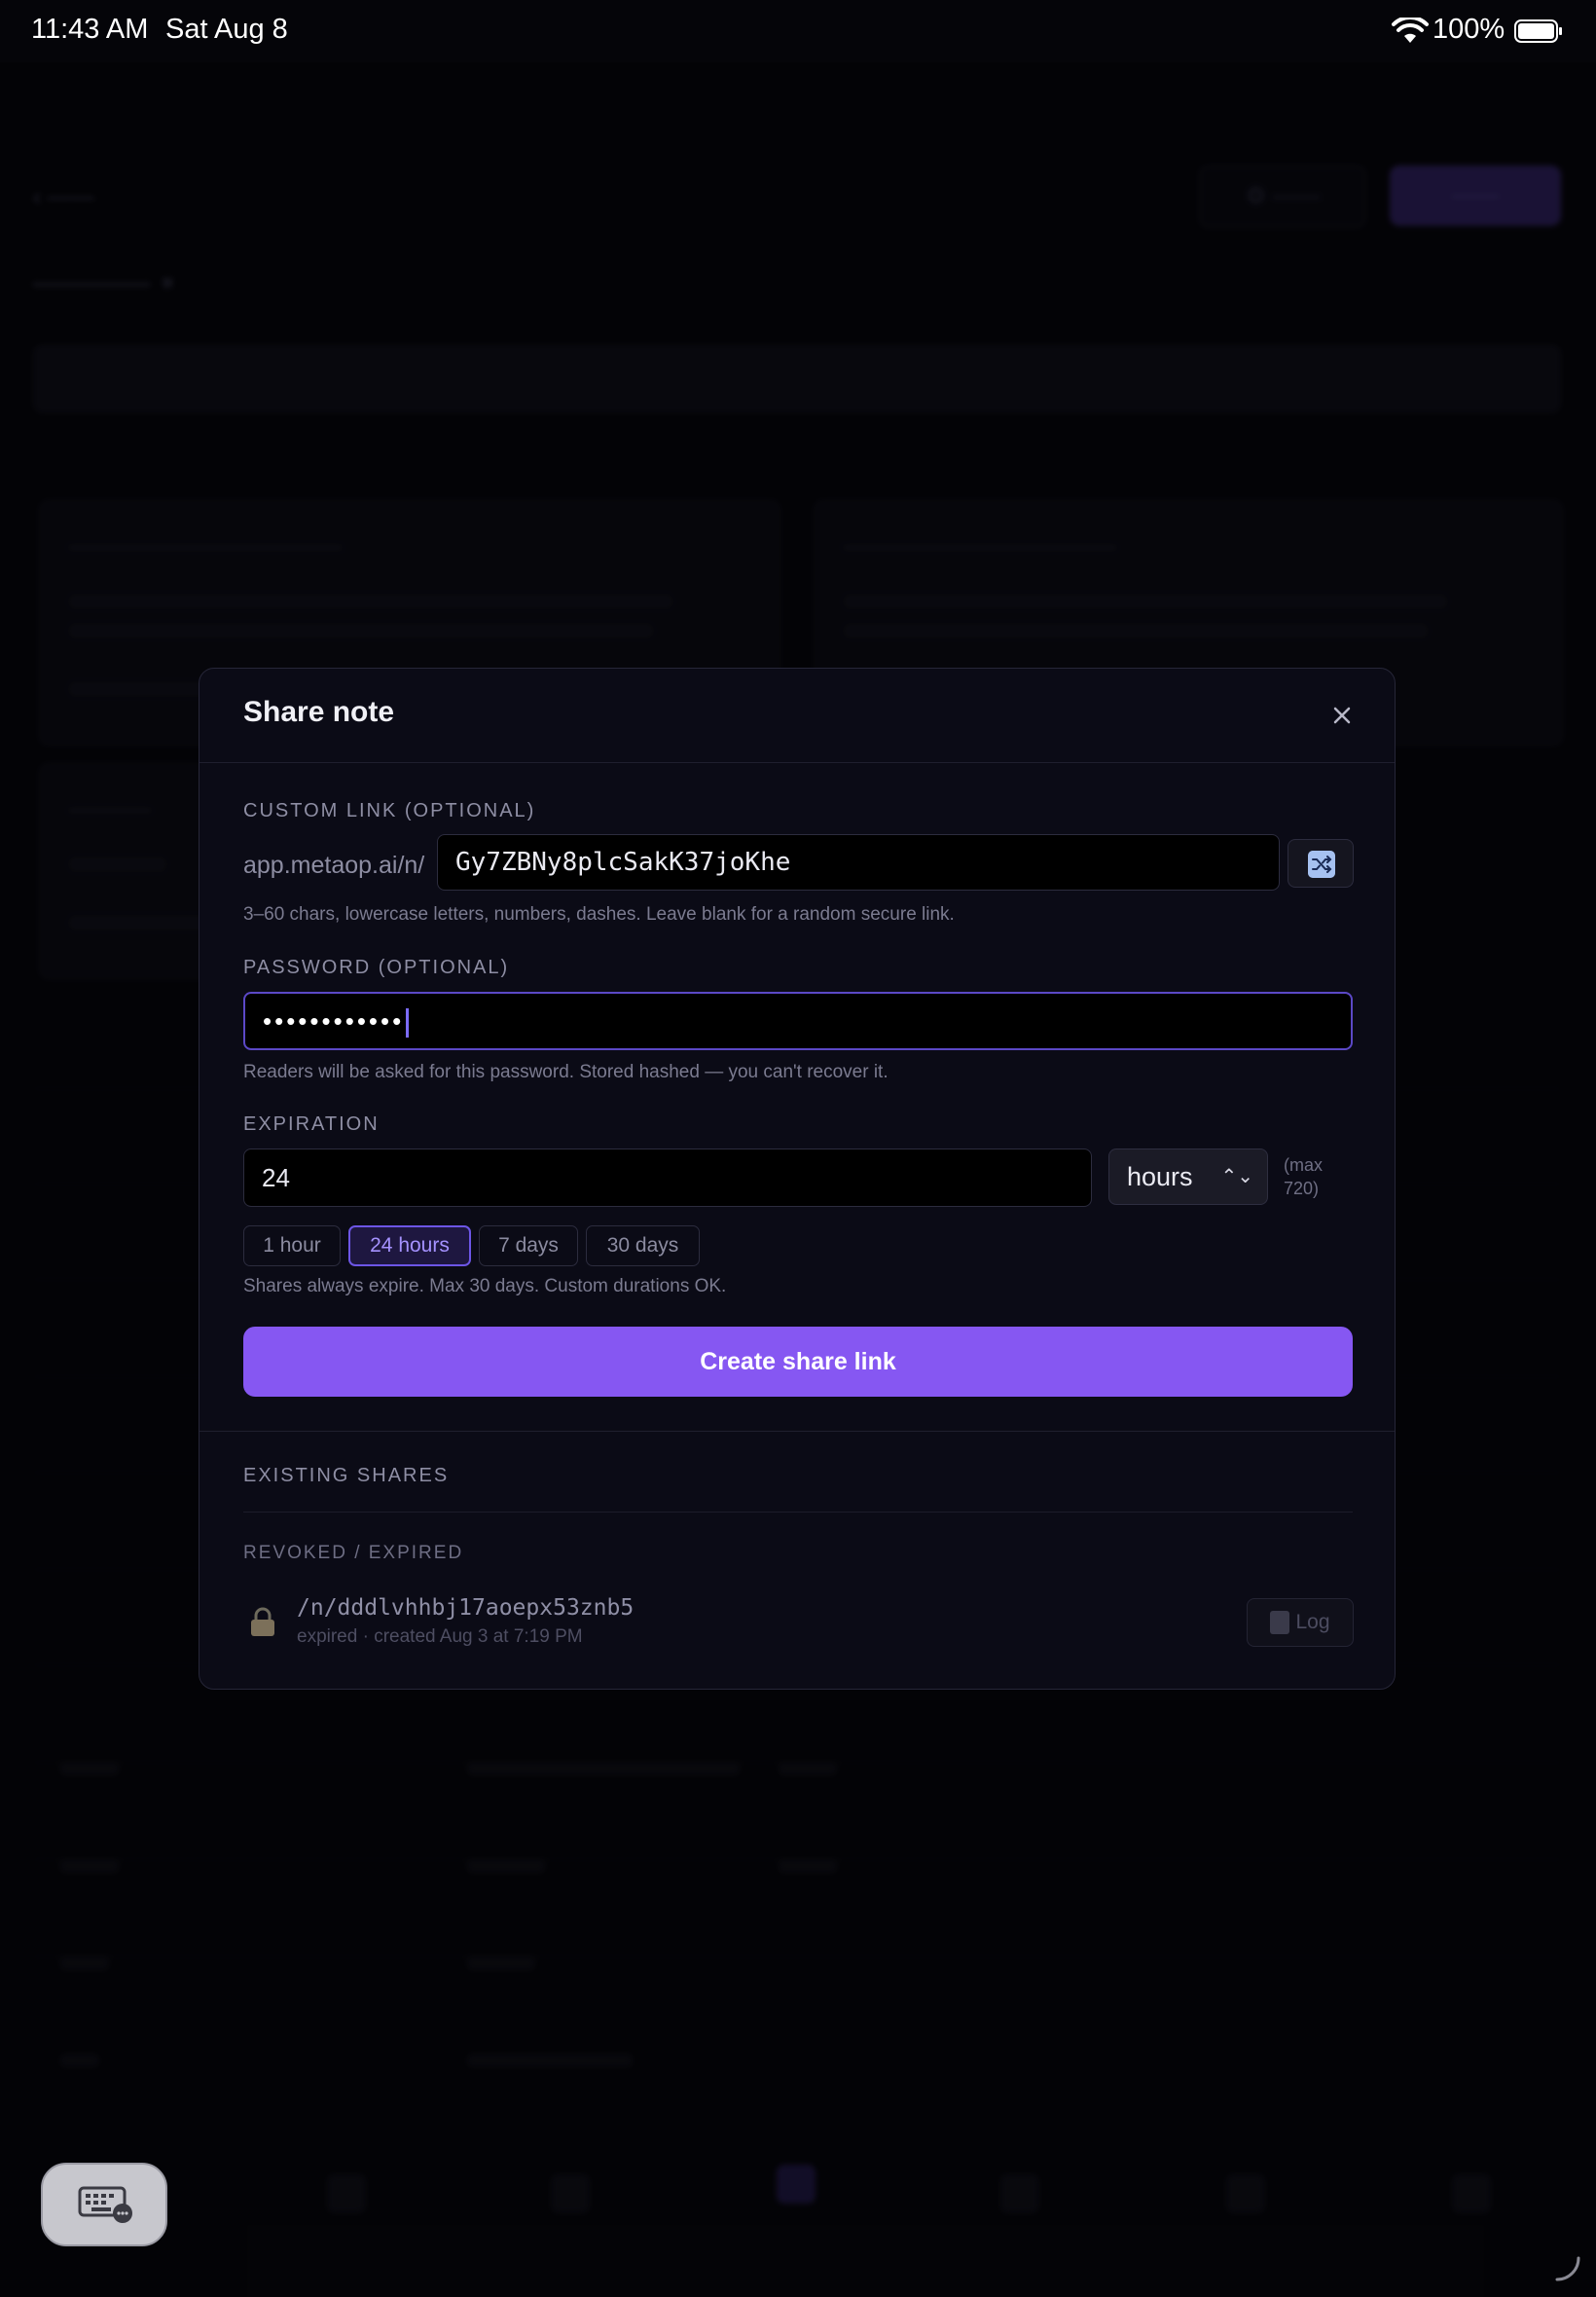 The width and height of the screenshot is (1596, 2297). What do you see at coordinates (1410, 30) in the screenshot?
I see `wifi-icon` at bounding box center [1410, 30].